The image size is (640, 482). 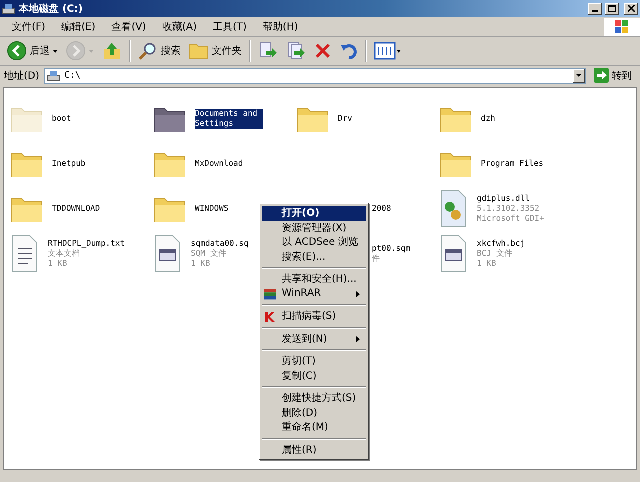 I want to click on context-menu-item: 发送到(N), so click(x=314, y=339).